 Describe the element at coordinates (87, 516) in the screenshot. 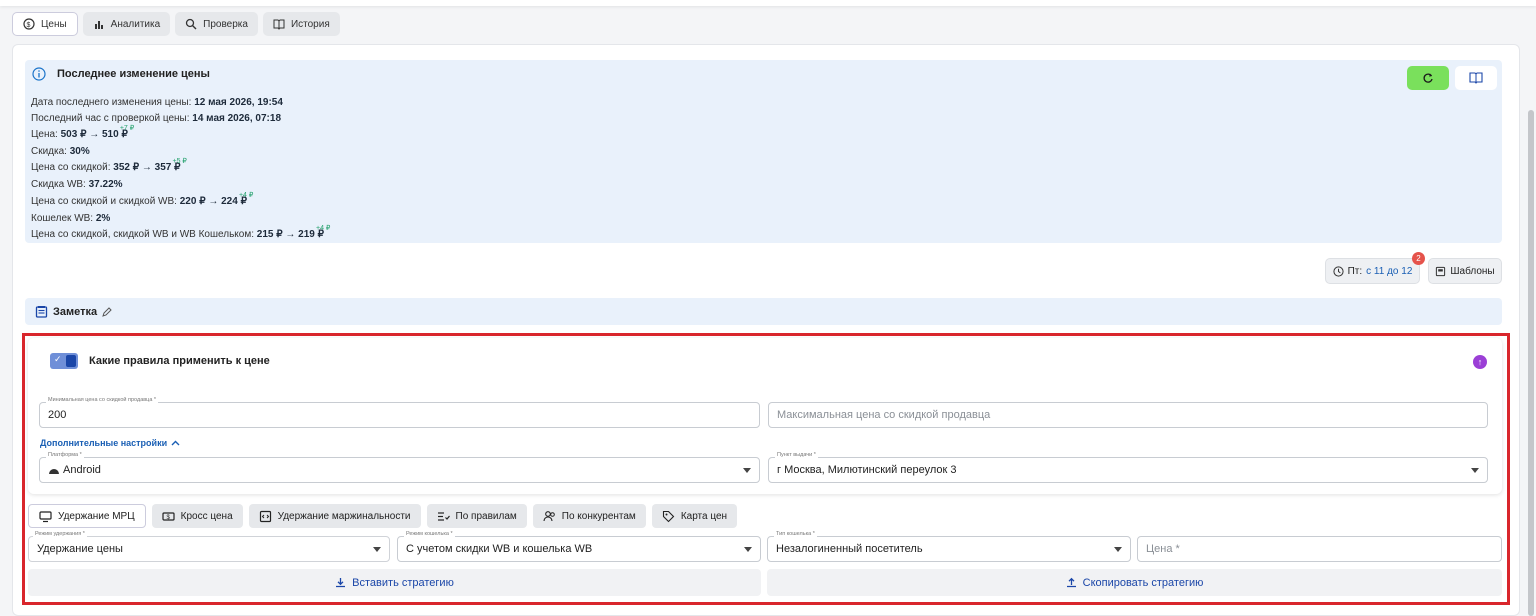

I see `tab-hold-mrp: Удержание МРЦ` at that location.